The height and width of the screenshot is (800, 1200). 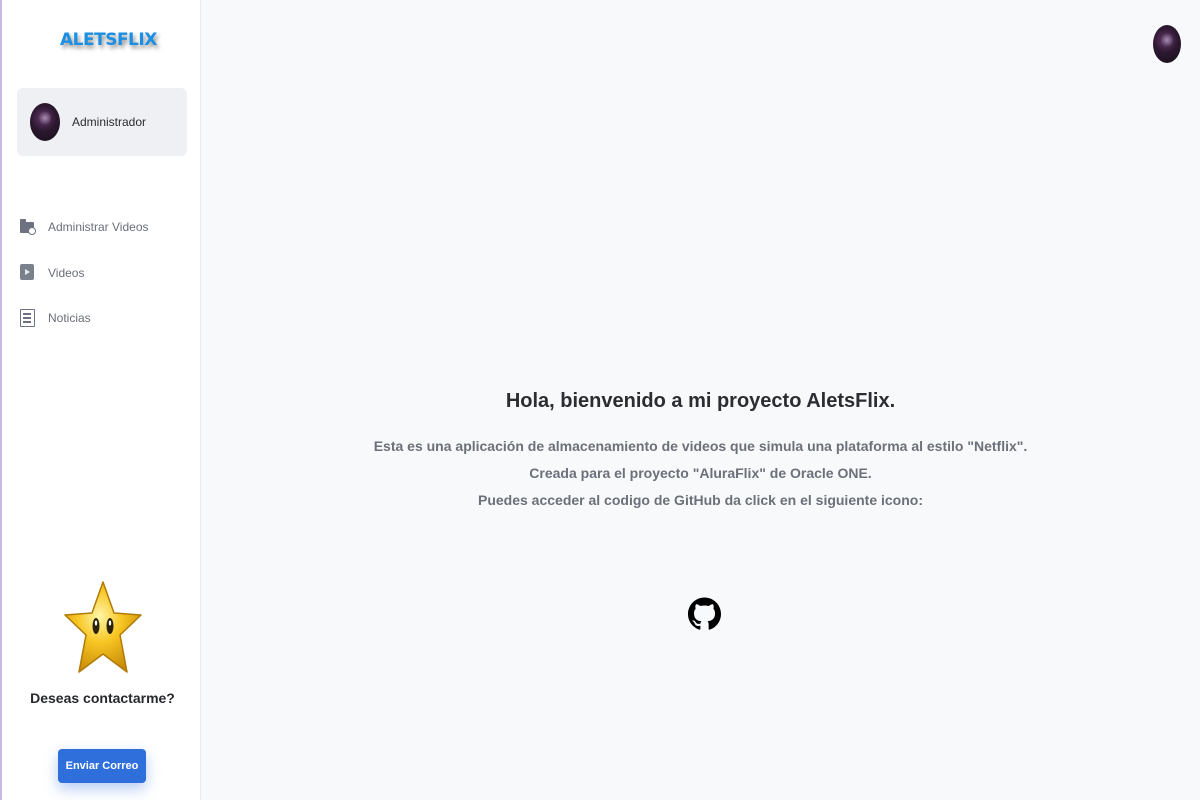 I want to click on github-icon, so click(x=704, y=614).